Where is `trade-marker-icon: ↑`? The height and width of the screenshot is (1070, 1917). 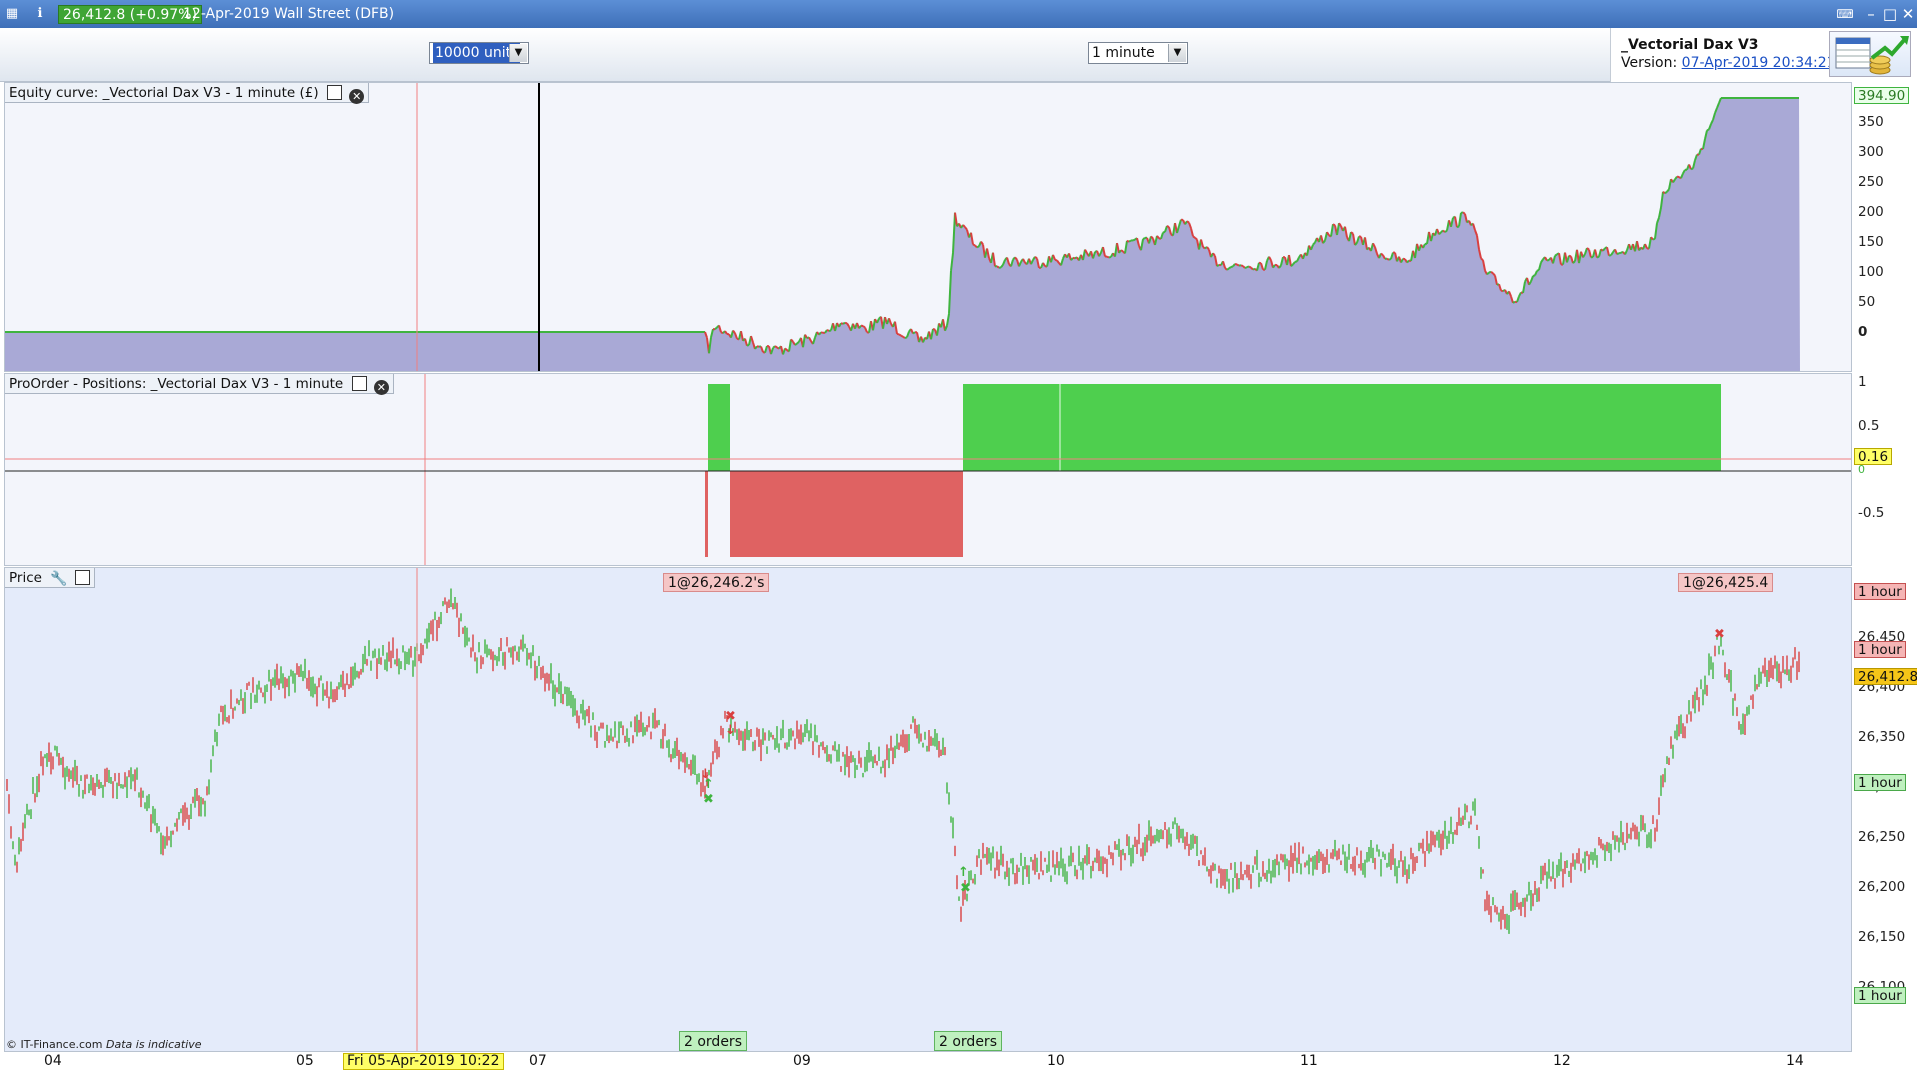
trade-marker-icon: ↑ is located at coordinates (708, 784).